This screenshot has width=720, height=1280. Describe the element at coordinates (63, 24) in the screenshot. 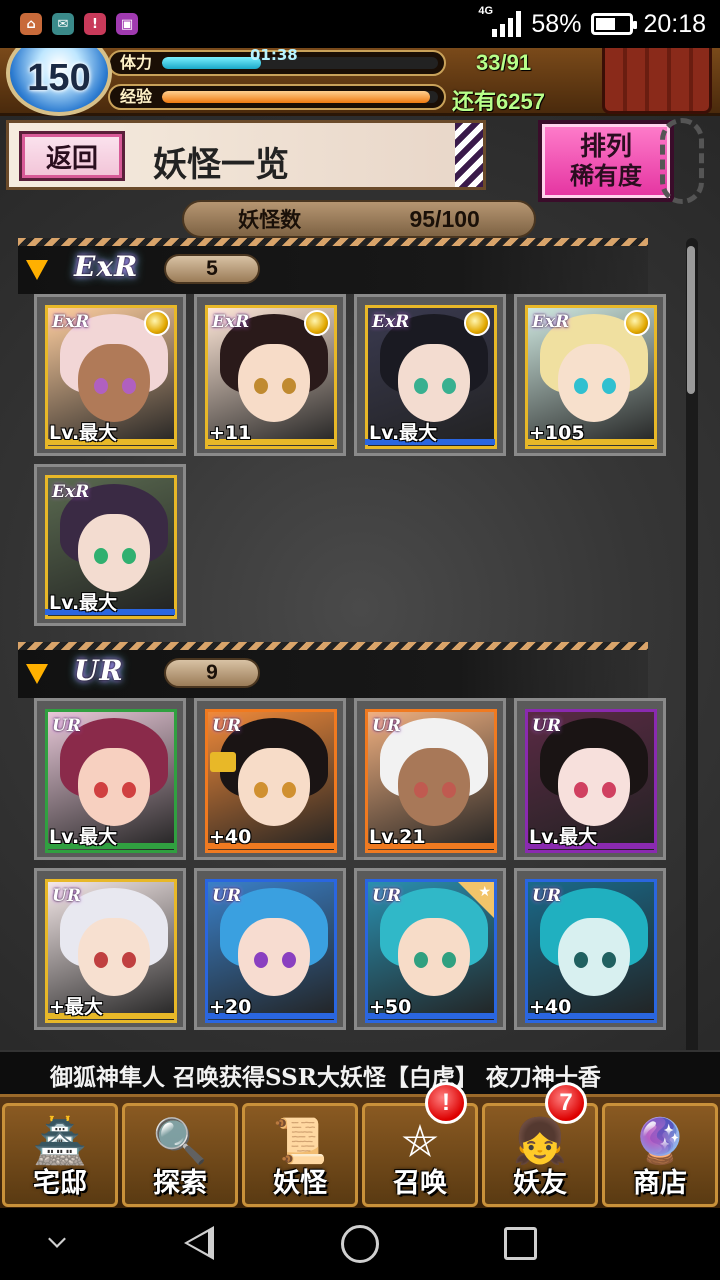

I see `mail-icon: ✉` at that location.